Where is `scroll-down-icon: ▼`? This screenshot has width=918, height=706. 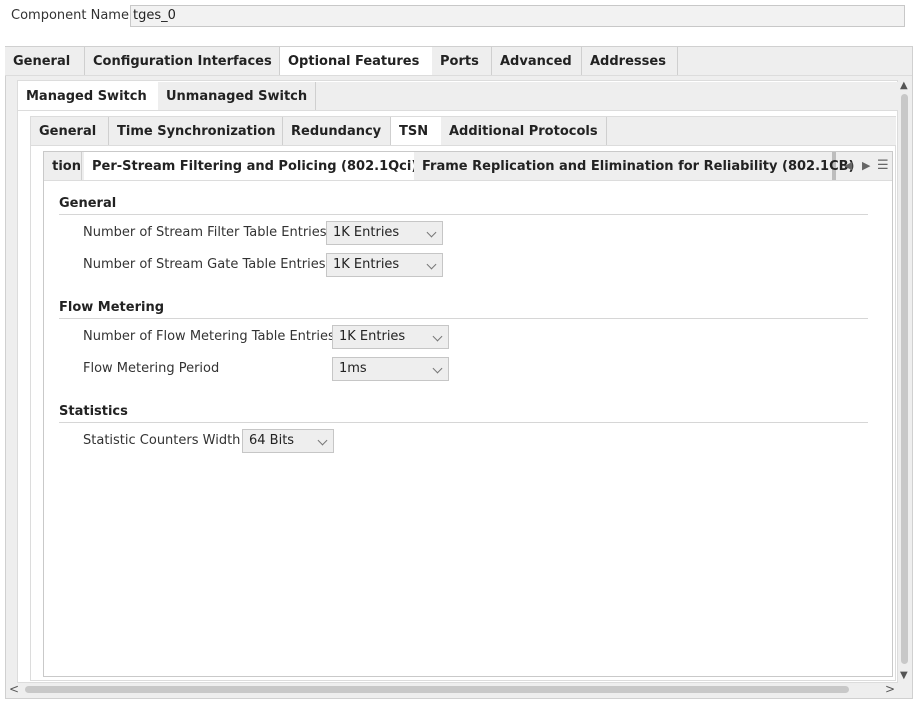 scroll-down-icon: ▼ is located at coordinates (904, 675).